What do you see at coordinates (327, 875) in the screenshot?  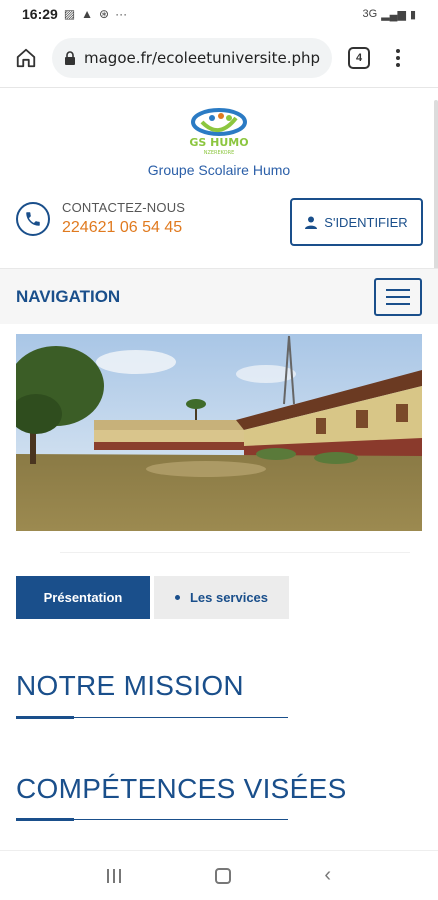 I see `back-button: ‹` at bounding box center [327, 875].